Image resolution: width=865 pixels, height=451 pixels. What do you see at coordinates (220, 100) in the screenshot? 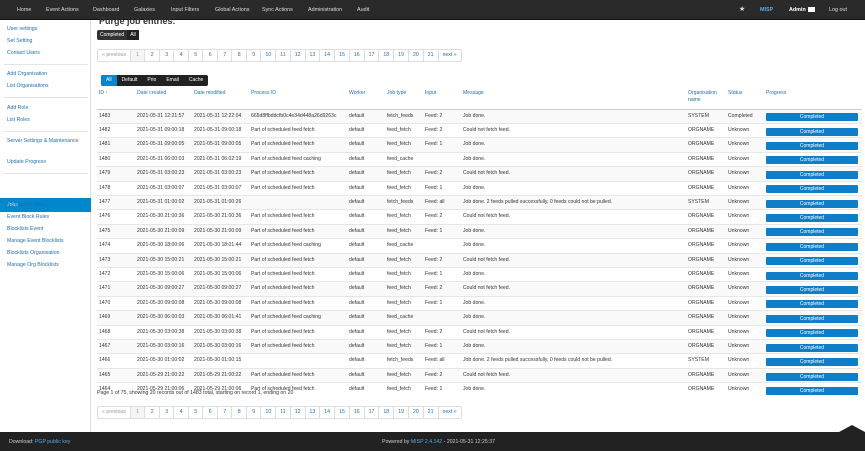
I see `column-header: Date modified` at bounding box center [220, 100].